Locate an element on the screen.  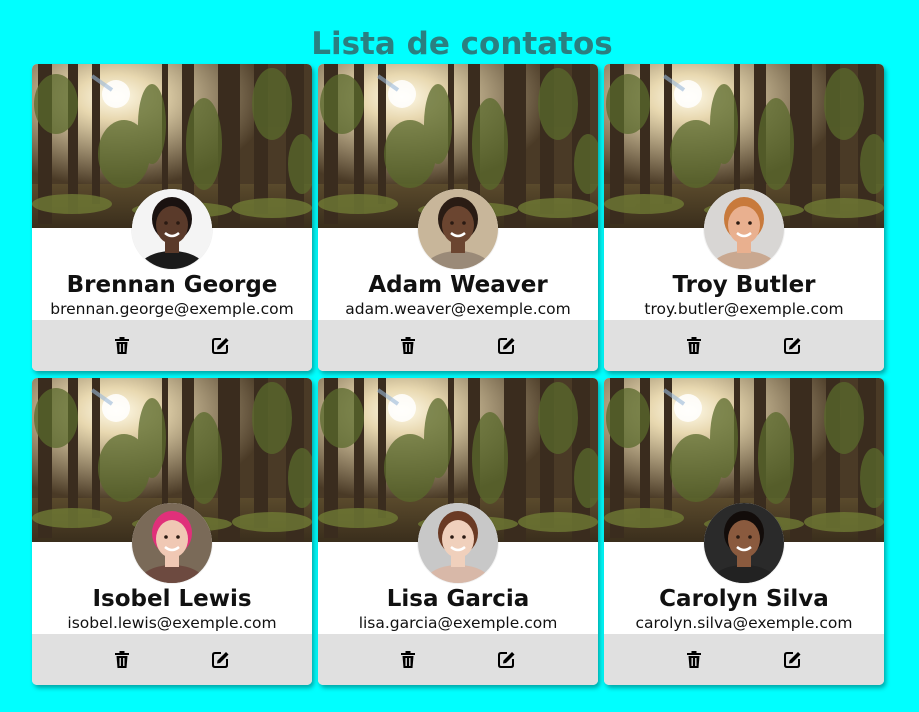
contact-card: Adam Weaver adam.weaver@exemple.com is located at coordinates (458, 217).